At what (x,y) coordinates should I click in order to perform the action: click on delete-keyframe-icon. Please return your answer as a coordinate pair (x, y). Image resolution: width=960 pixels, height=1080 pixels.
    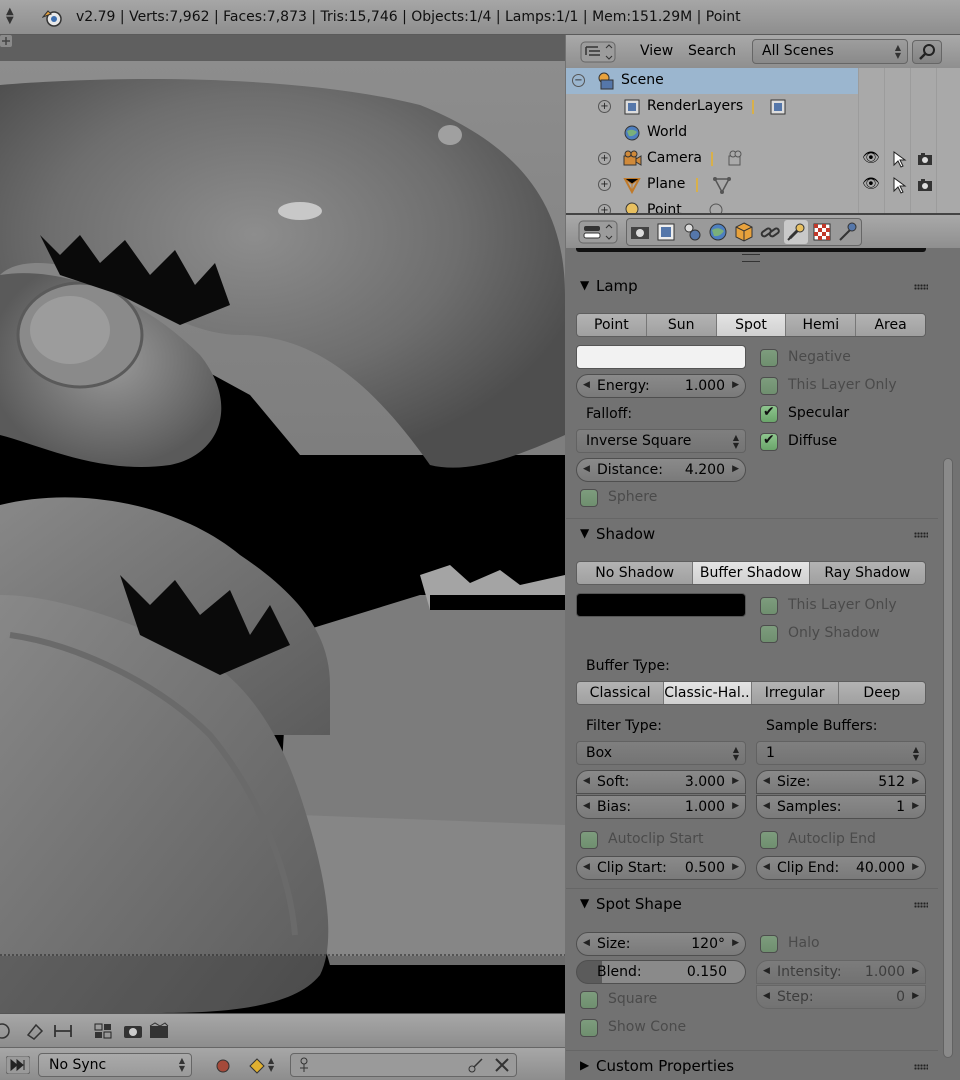
    Looking at the image, I should click on (502, 1065).